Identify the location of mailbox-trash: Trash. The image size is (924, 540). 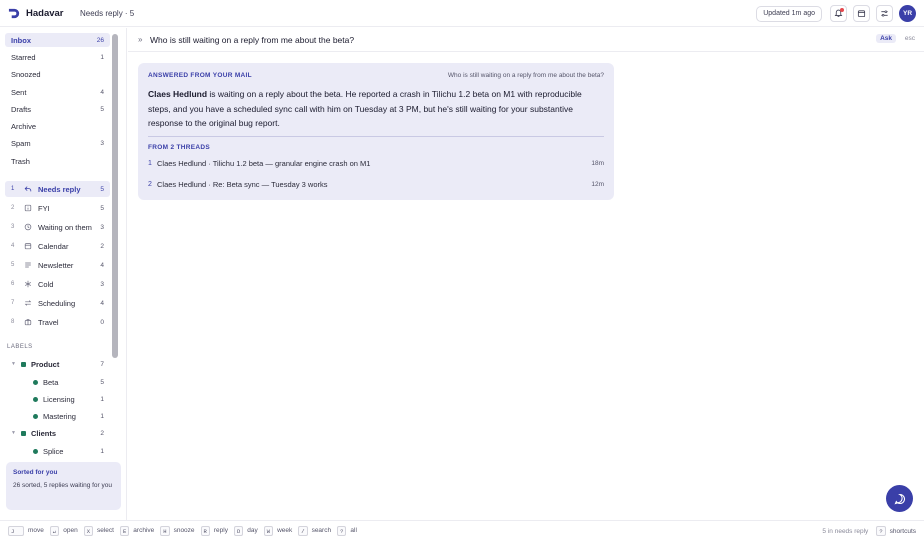
(57, 161).